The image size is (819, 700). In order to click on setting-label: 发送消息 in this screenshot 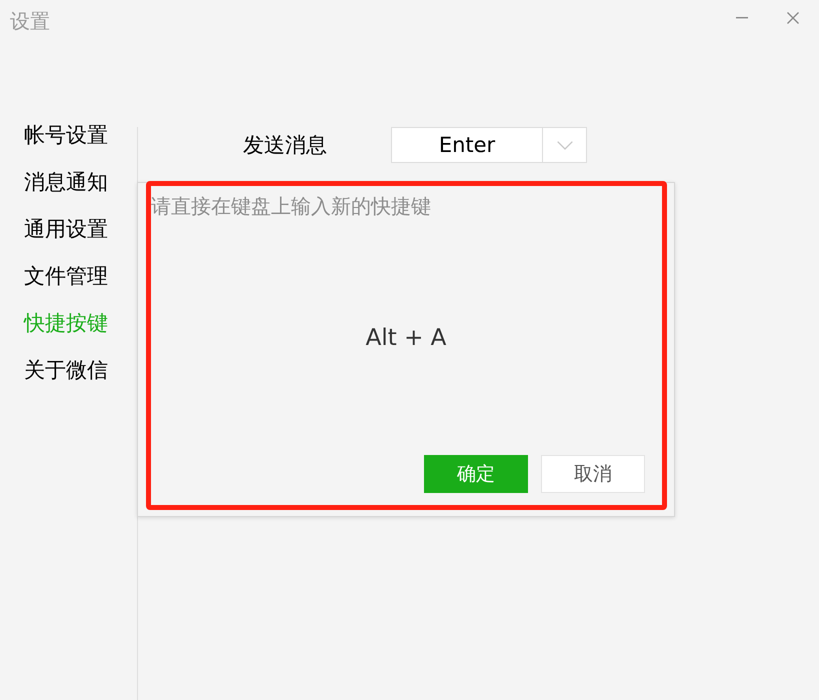, I will do `click(285, 145)`.